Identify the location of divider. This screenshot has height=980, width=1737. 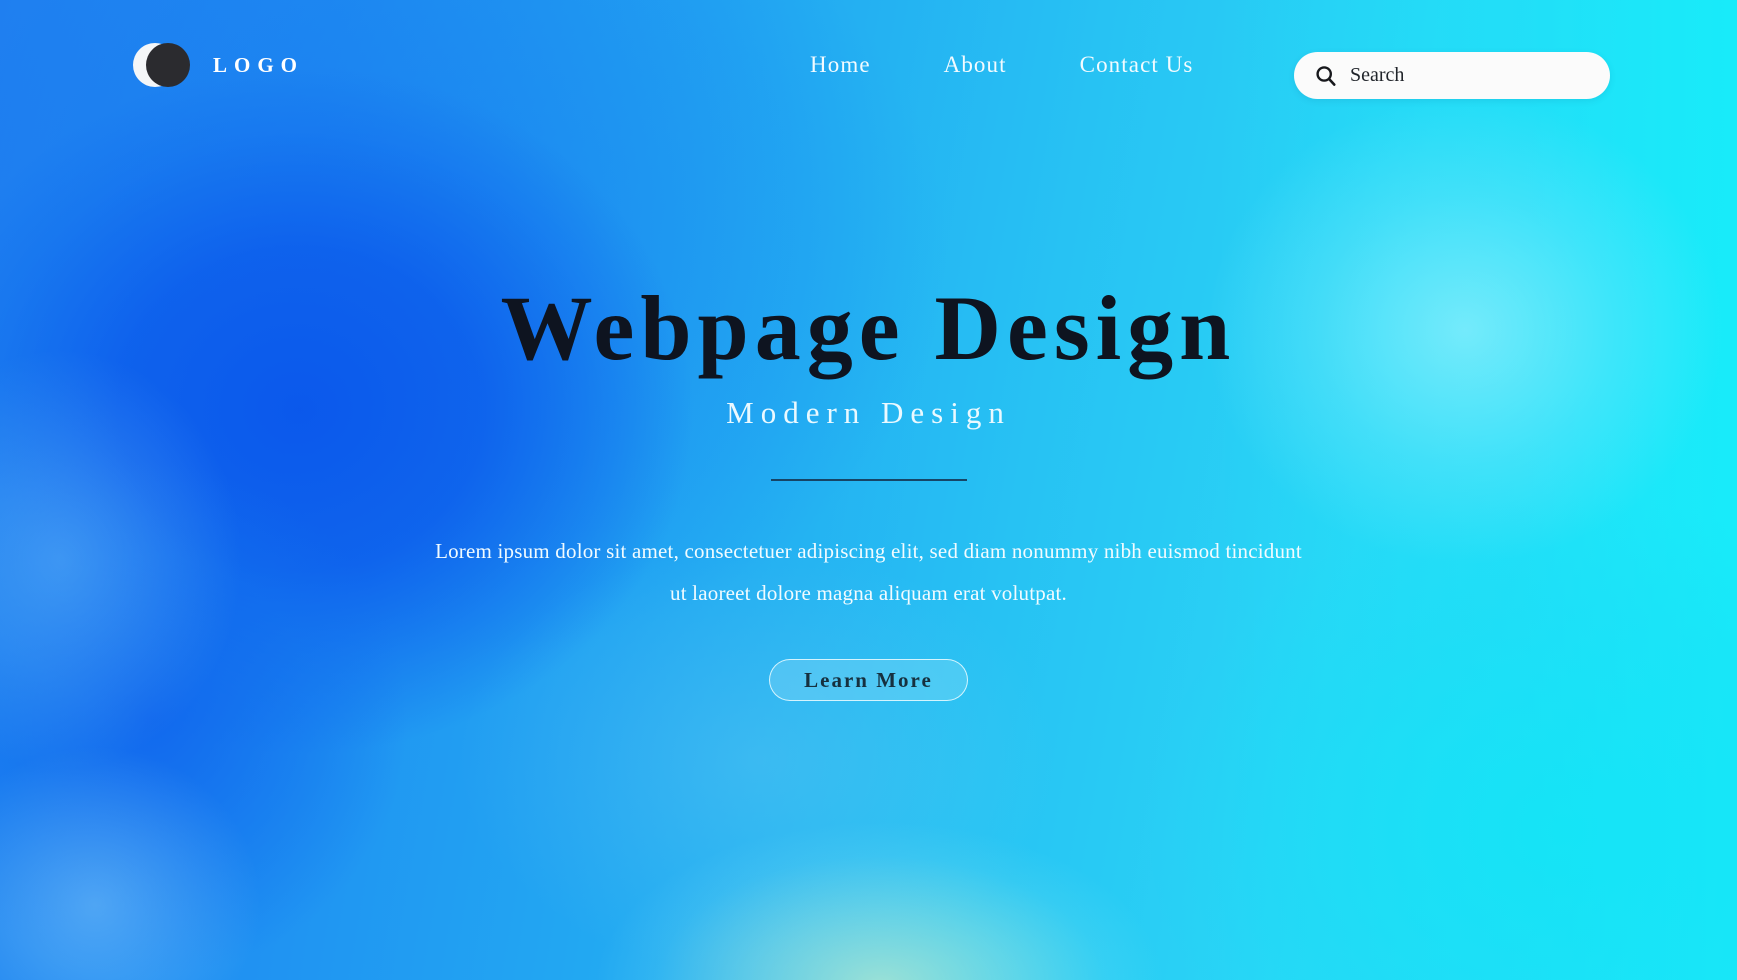
(868, 479).